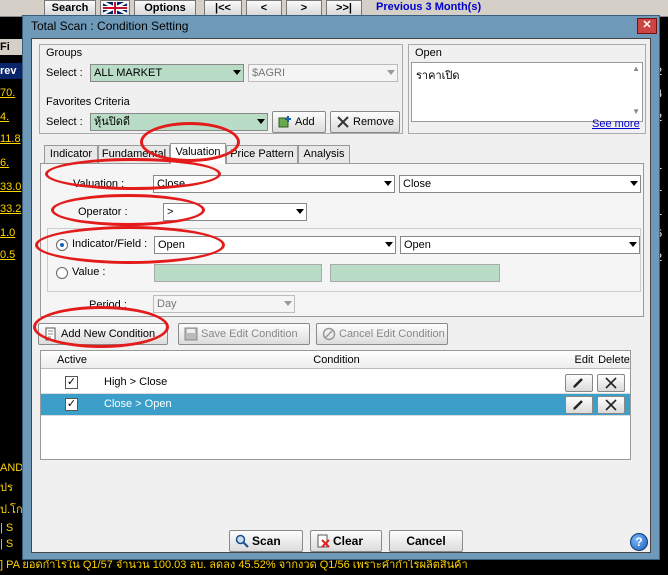 Image resolution: width=668 pixels, height=575 pixels. I want to click on save-edit-condition-button: Save Edit Condition, so click(244, 334).